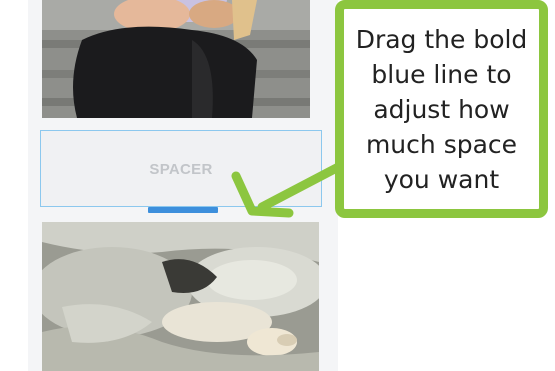  Describe the element at coordinates (441, 39) in the screenshot. I see `callout-line: Drag the bold` at that location.